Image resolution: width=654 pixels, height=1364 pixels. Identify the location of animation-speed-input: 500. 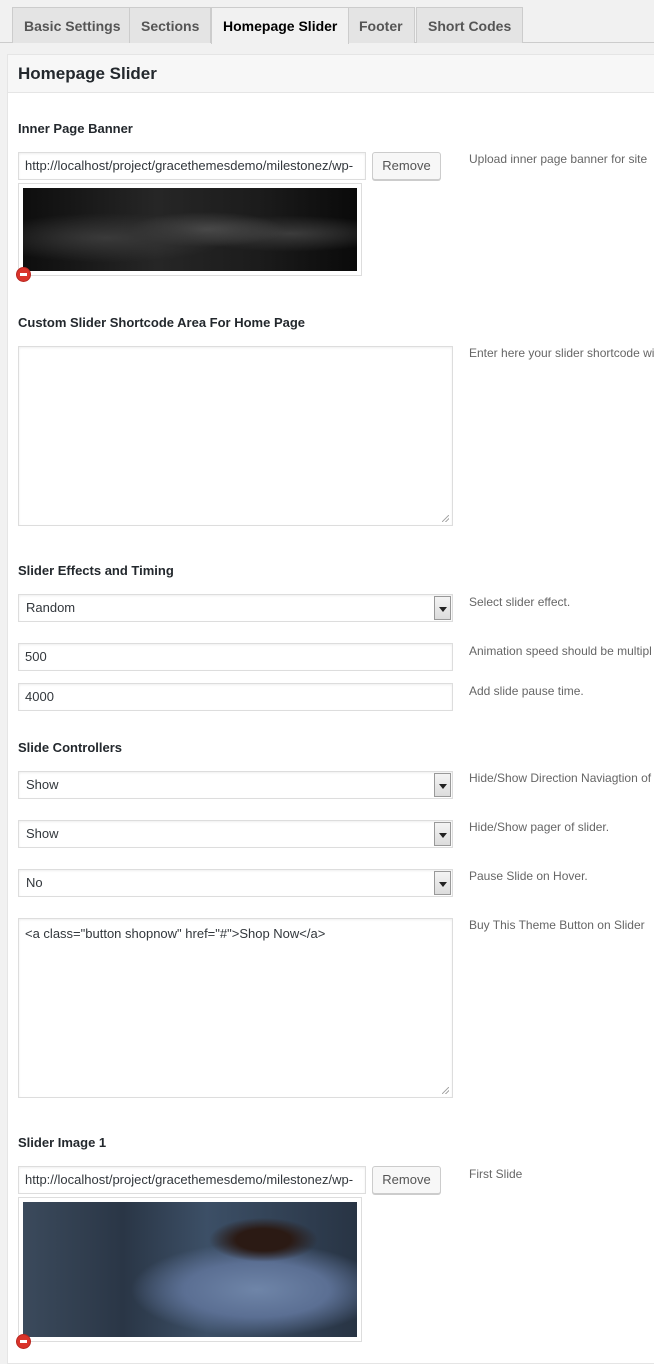
(235, 657).